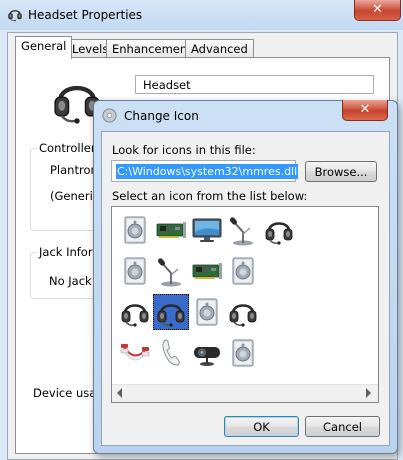 The image size is (403, 460). What do you see at coordinates (254, 84) in the screenshot?
I see `device-name-field: Headset` at bounding box center [254, 84].